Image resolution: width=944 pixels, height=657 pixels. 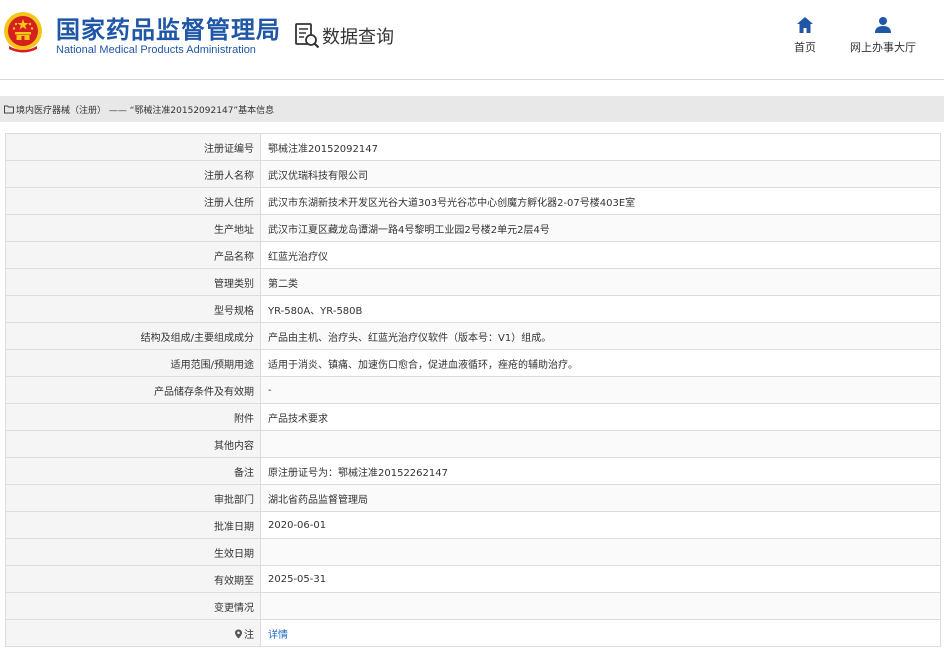 I want to click on table-row: 其他内容, so click(x=473, y=444).